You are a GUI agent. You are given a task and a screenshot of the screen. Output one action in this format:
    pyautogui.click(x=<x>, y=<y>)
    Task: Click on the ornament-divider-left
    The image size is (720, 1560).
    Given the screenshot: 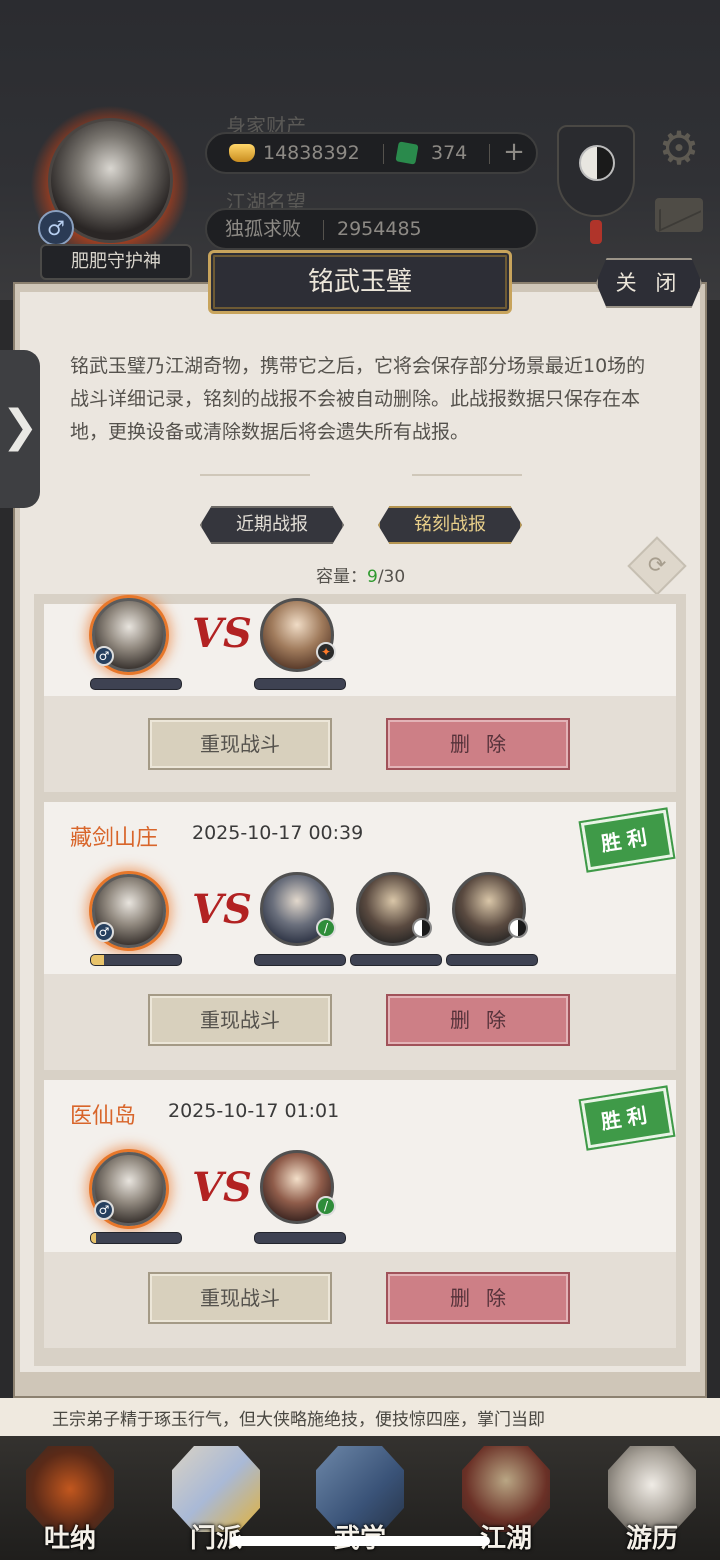 What is the action you would take?
    pyautogui.click(x=255, y=475)
    